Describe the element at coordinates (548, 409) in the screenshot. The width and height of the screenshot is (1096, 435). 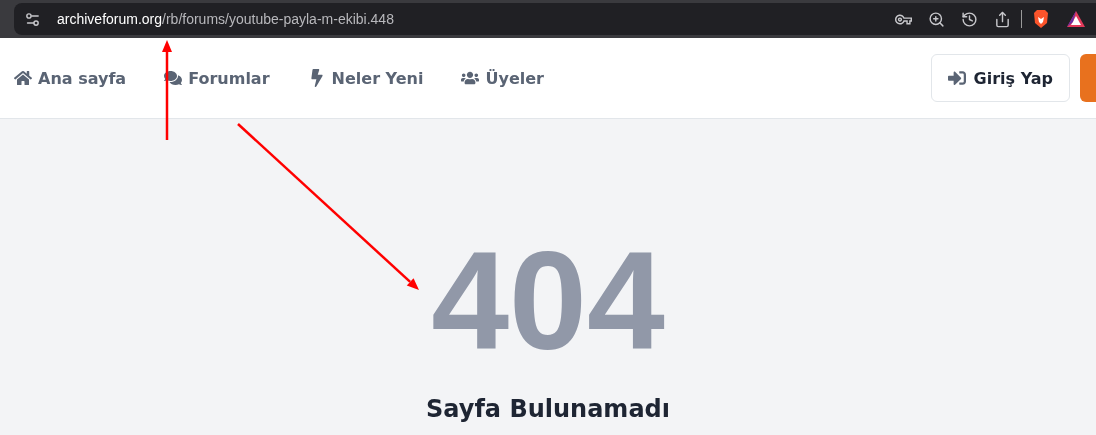
I see `error-message: Sayfa Bulunamadı` at that location.